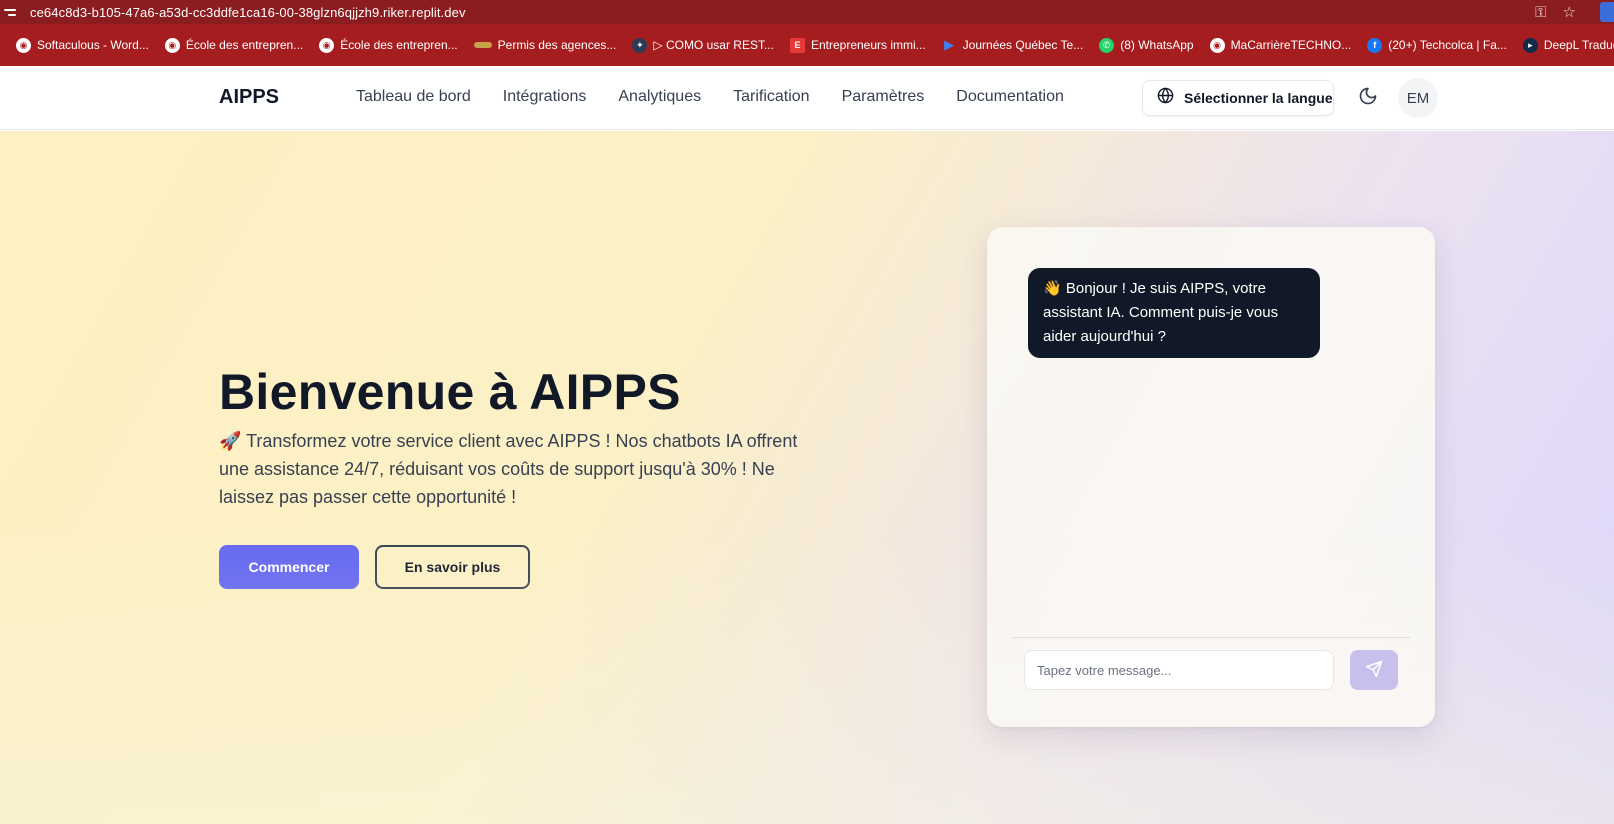 Image resolution: width=1614 pixels, height=824 pixels. I want to click on seal-icon: ✦, so click(640, 45).